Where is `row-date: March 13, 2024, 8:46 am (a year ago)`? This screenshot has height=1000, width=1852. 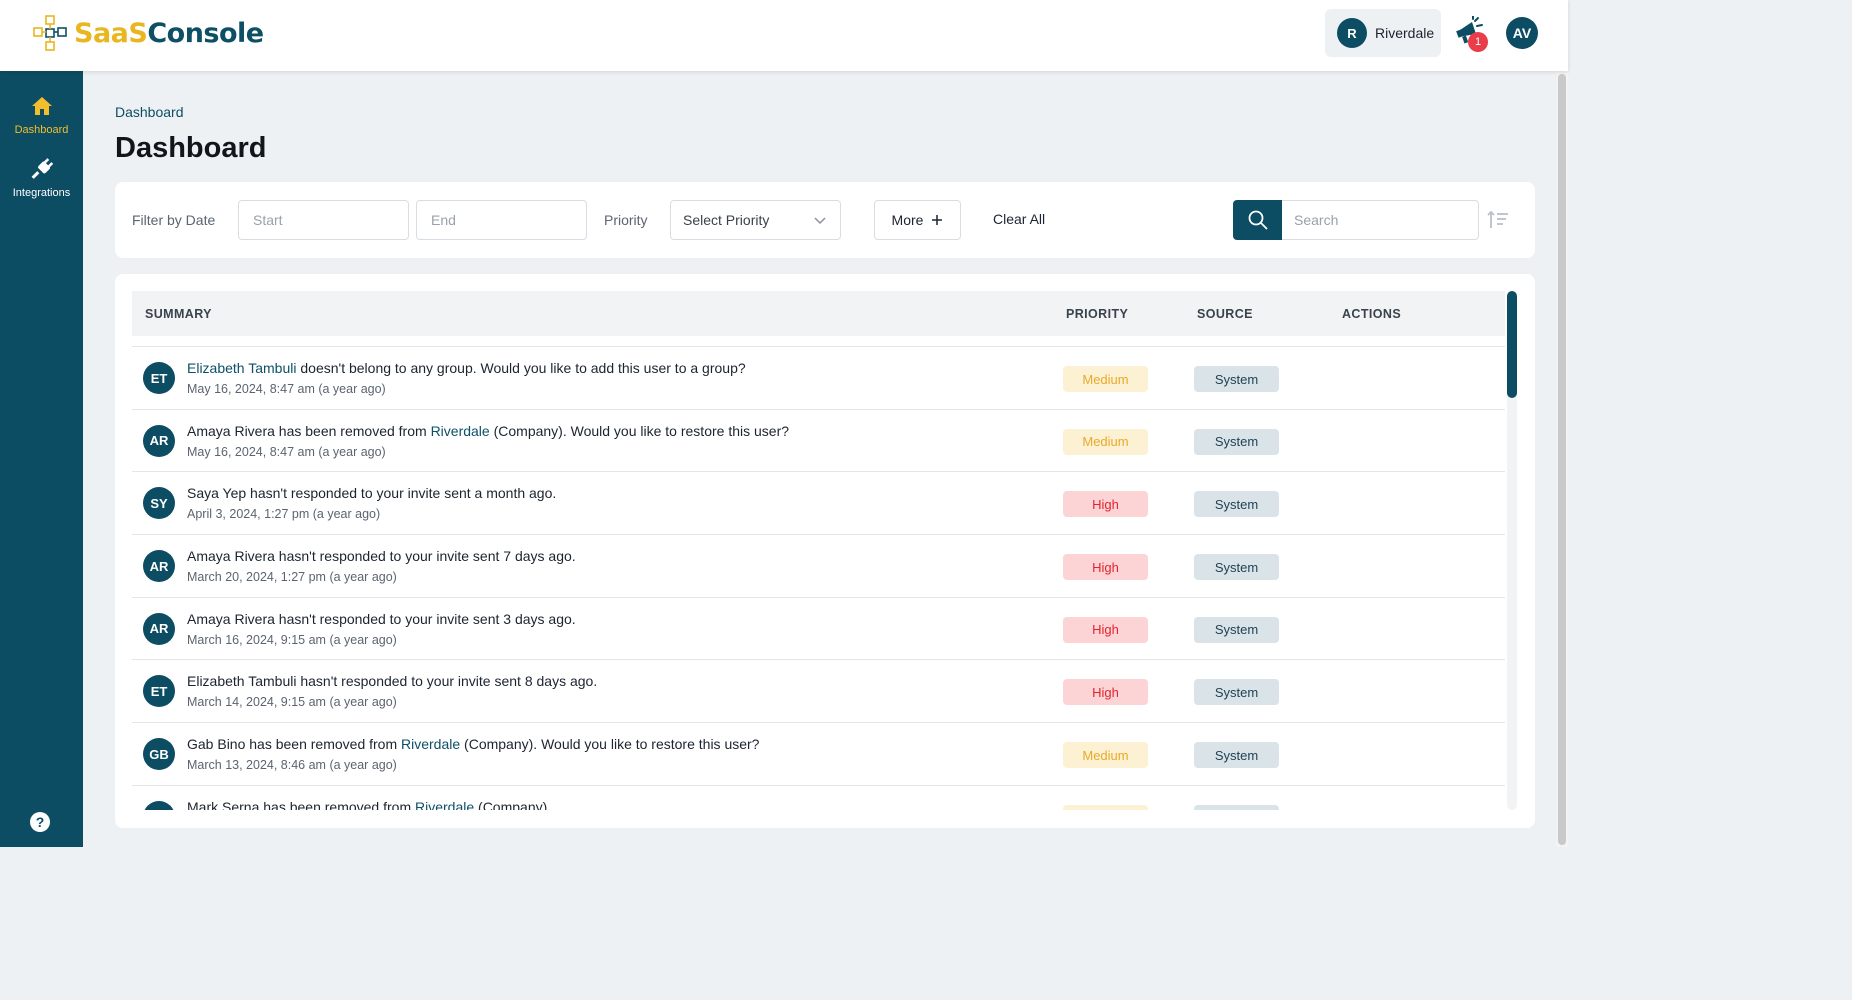 row-date: March 13, 2024, 8:46 am (a year ago) is located at coordinates (292, 765).